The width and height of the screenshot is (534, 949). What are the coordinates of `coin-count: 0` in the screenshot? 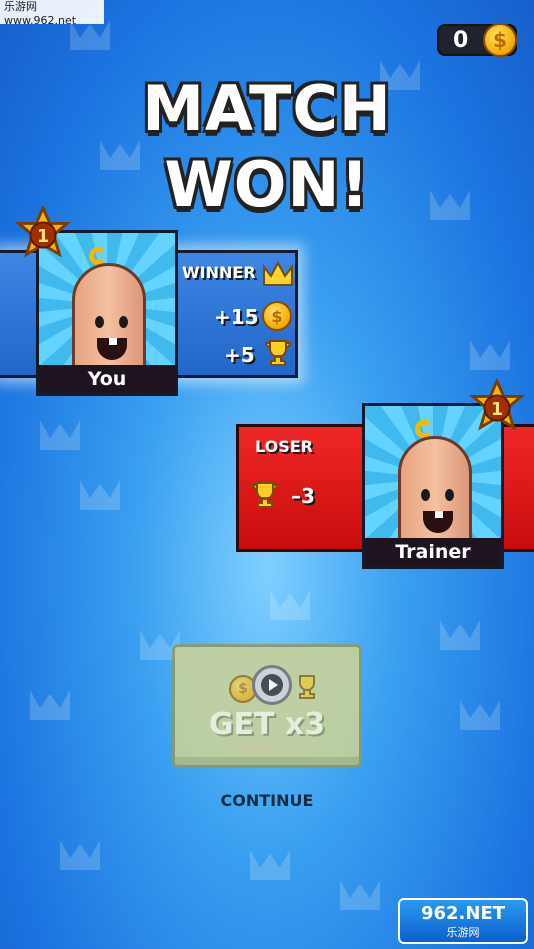 It's located at (461, 40).